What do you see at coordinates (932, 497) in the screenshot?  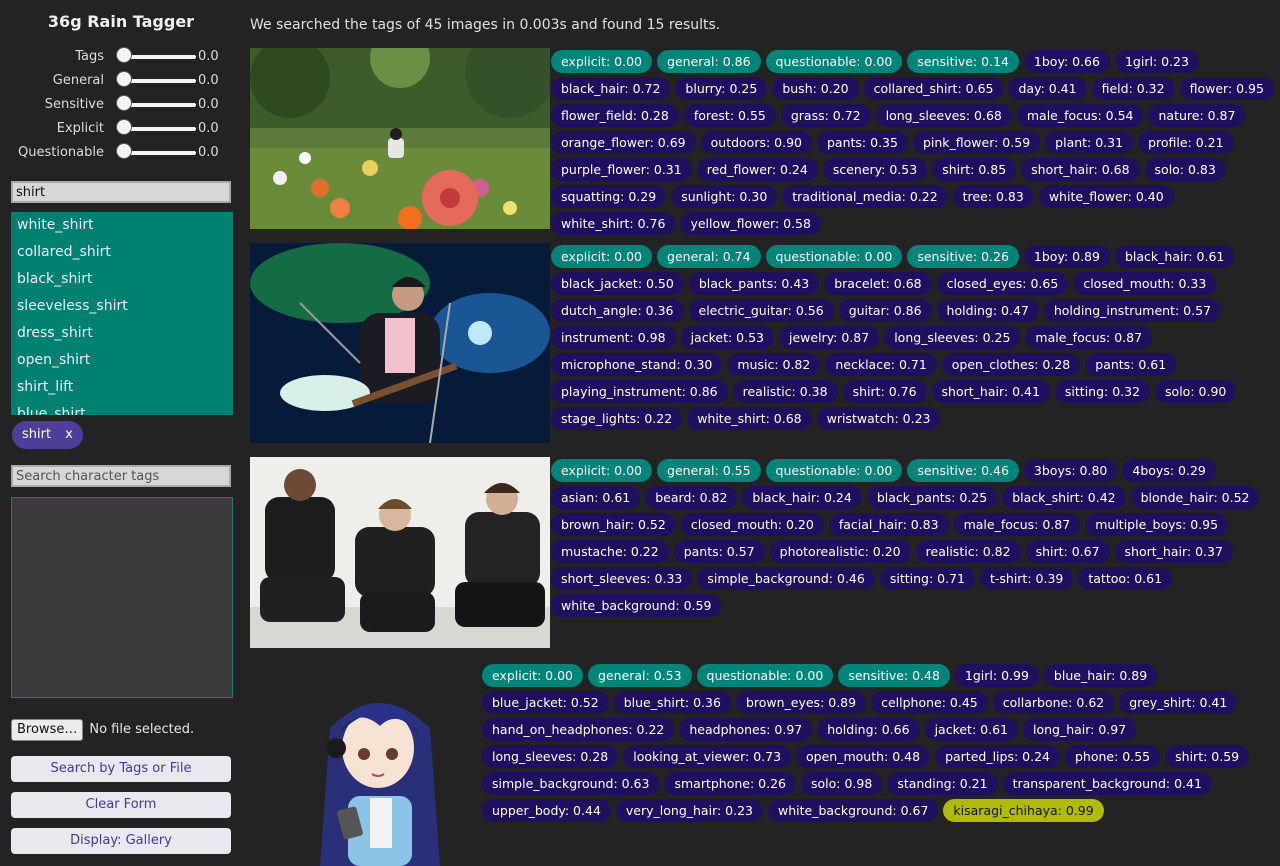 I see `general-tag: black_pants: 0.25` at bounding box center [932, 497].